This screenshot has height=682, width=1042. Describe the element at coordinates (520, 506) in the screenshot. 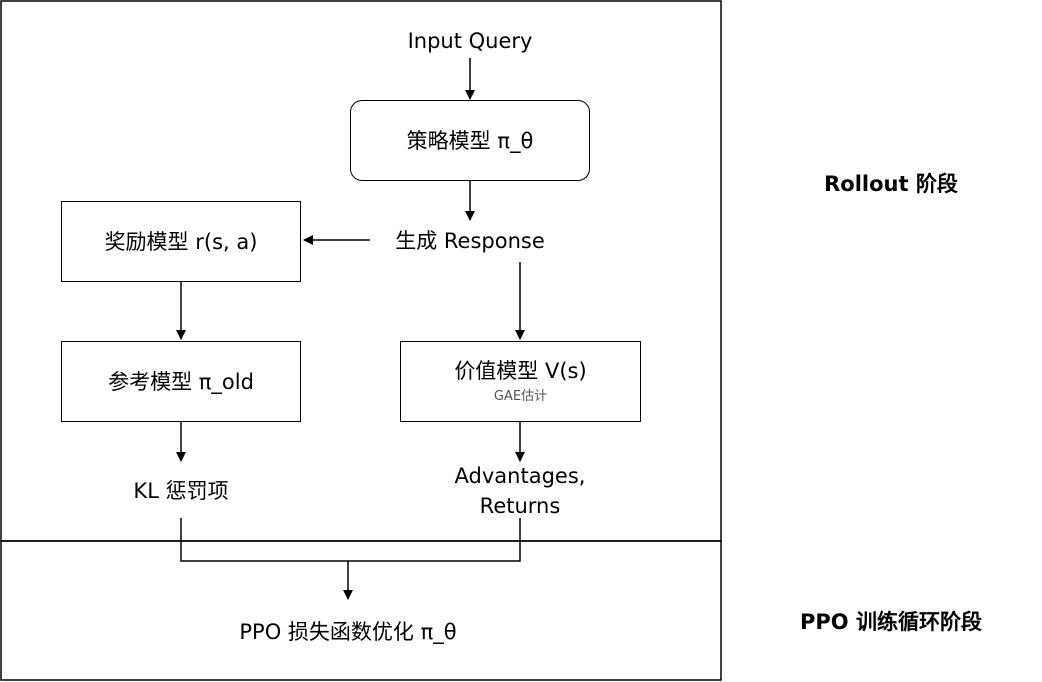

I see `advantages-label-line2: Returns` at that location.